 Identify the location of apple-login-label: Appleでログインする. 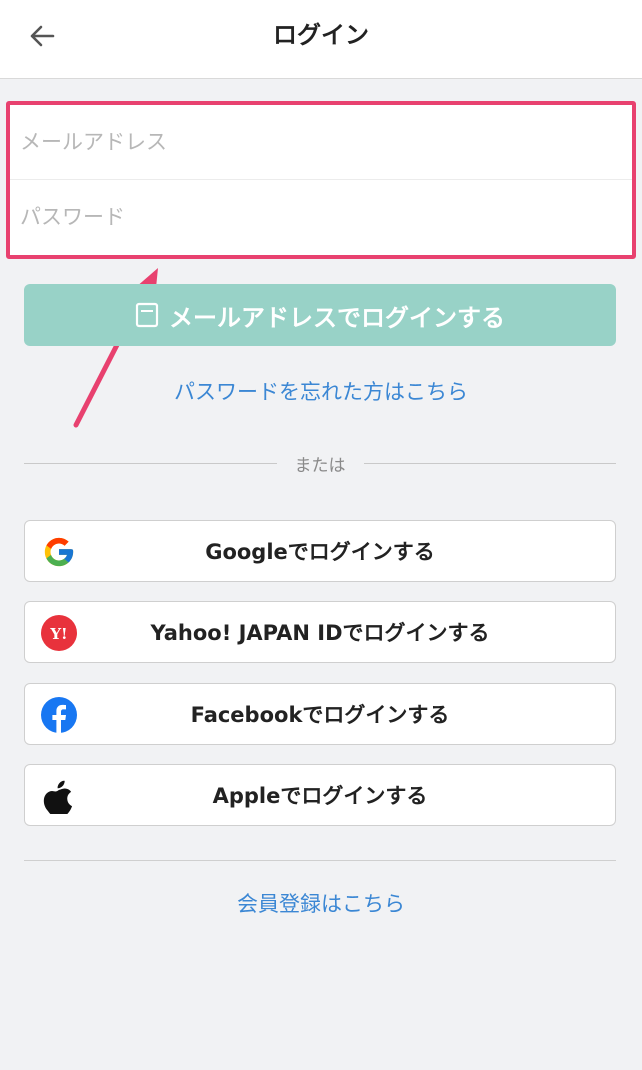
(320, 796).